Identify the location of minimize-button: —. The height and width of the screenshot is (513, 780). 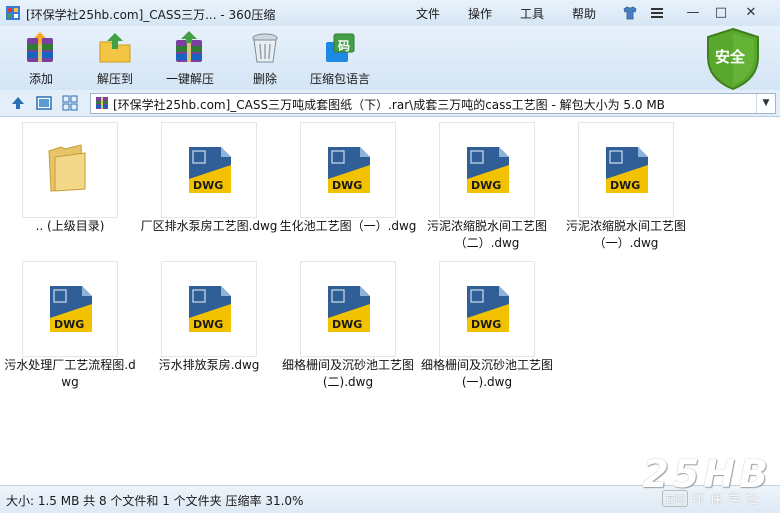
(693, 13).